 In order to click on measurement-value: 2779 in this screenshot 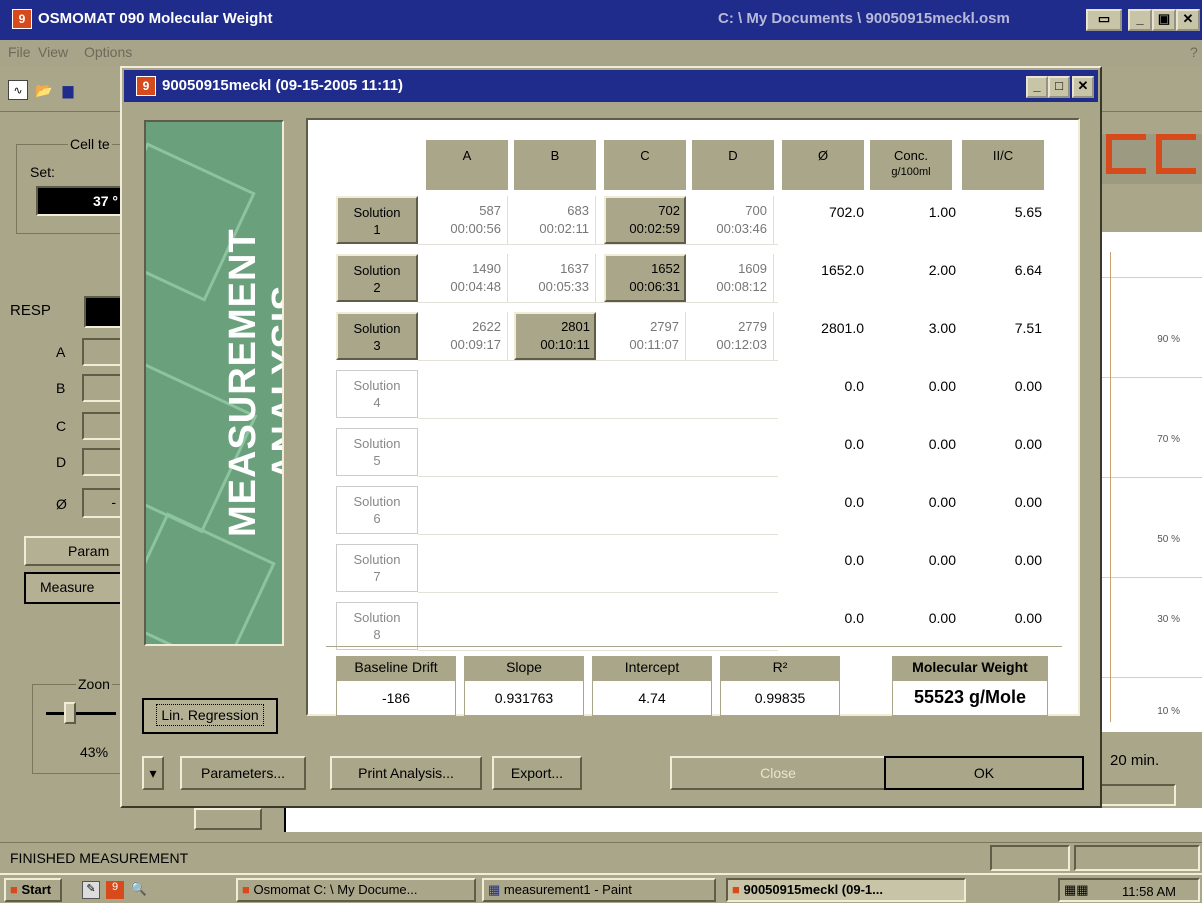, I will do `click(752, 326)`.